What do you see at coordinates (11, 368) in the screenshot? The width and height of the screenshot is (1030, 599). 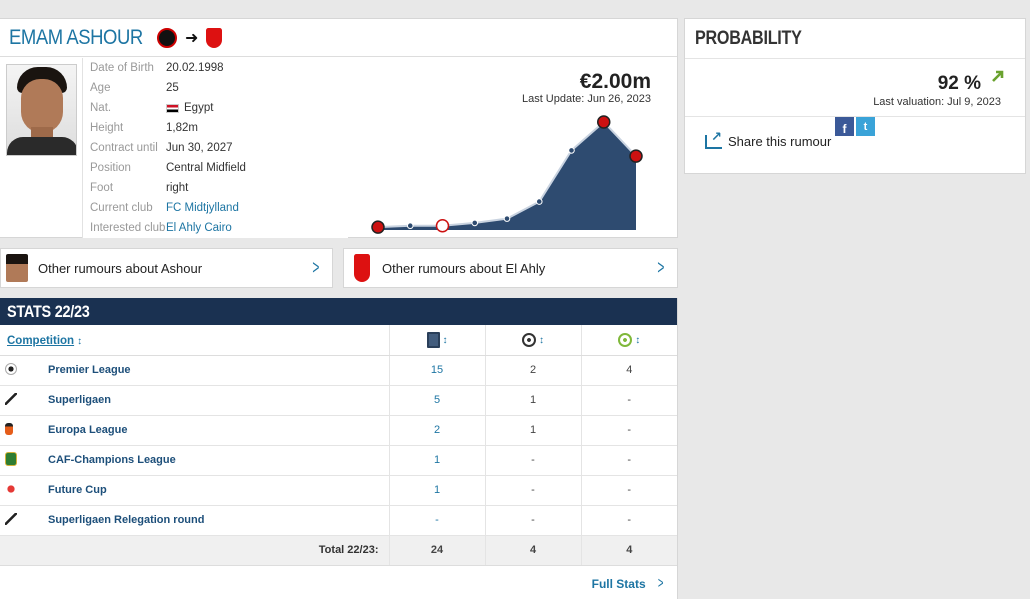 I see `premier-league-logo` at bounding box center [11, 368].